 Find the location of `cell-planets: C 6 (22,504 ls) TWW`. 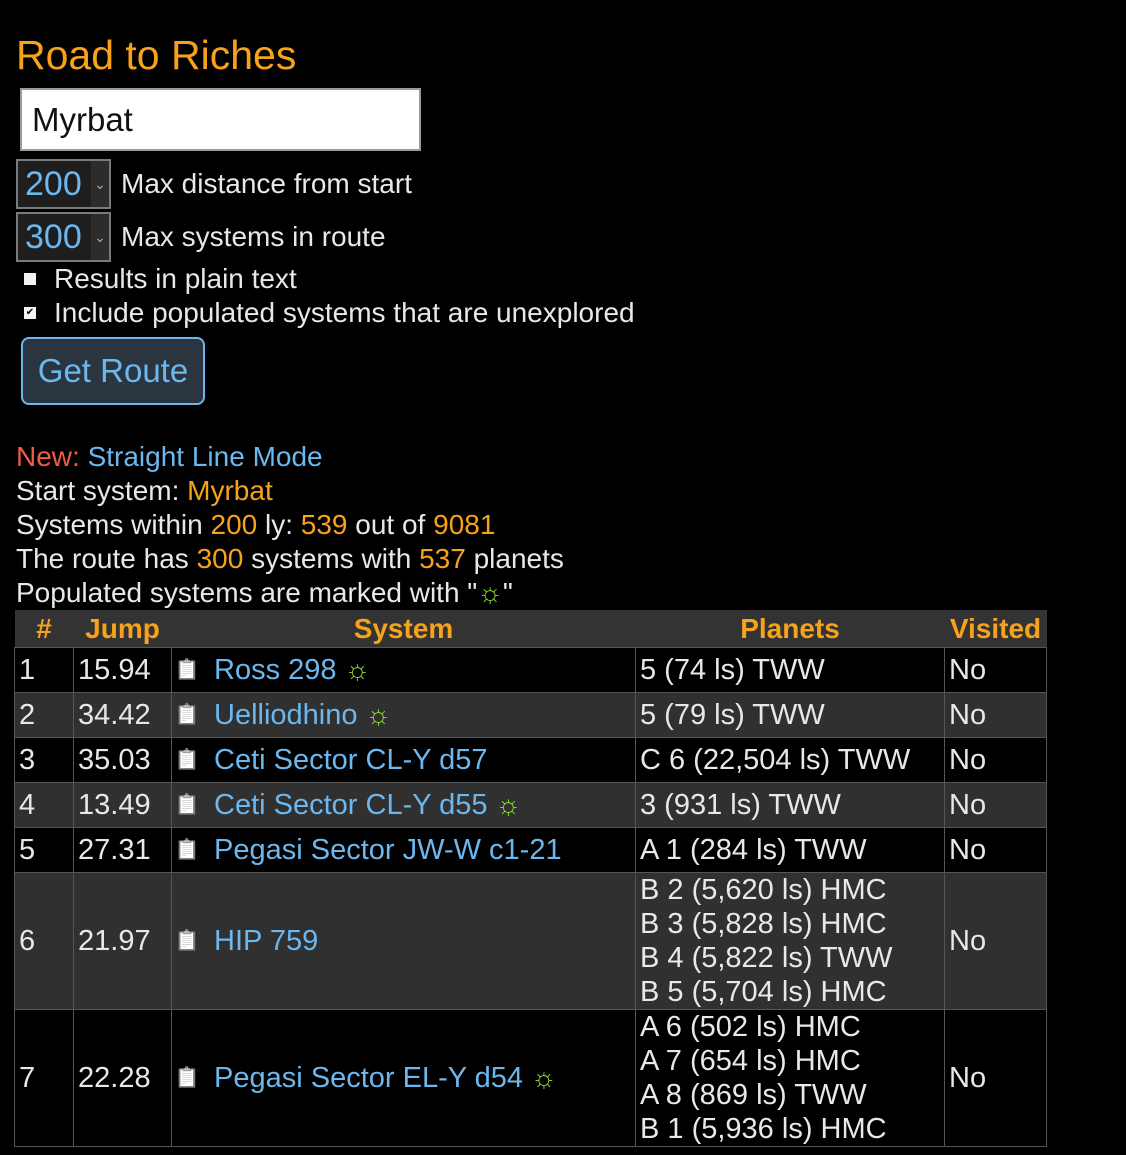

cell-planets: C 6 (22,504 ls) TWW is located at coordinates (790, 760).